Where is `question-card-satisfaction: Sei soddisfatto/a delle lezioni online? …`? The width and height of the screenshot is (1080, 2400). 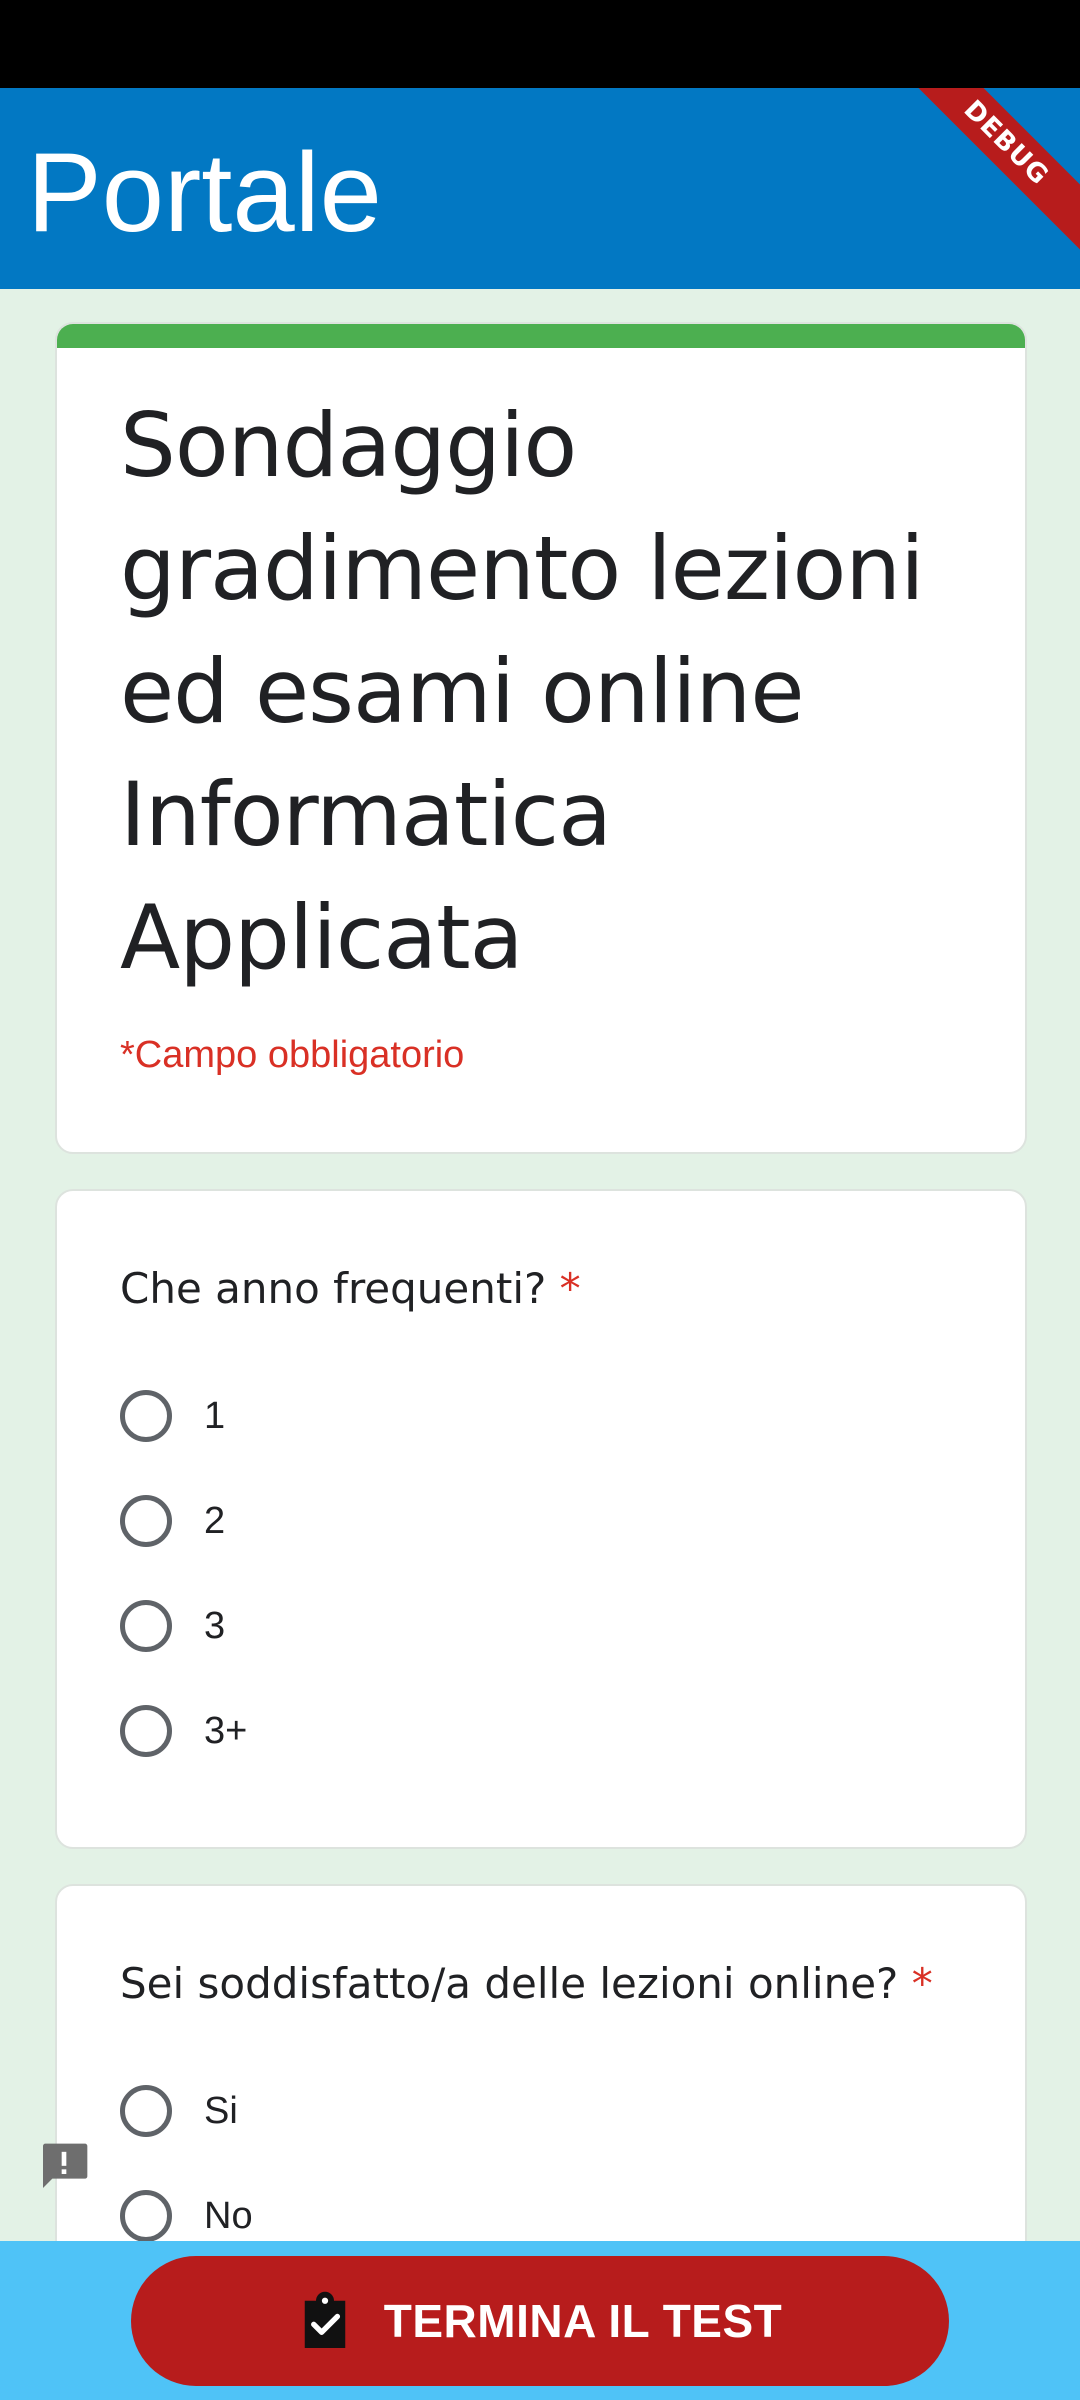
question-card-satisfaction: Sei soddisfatto/a delle lezioni online? … is located at coordinates (541, 2062).